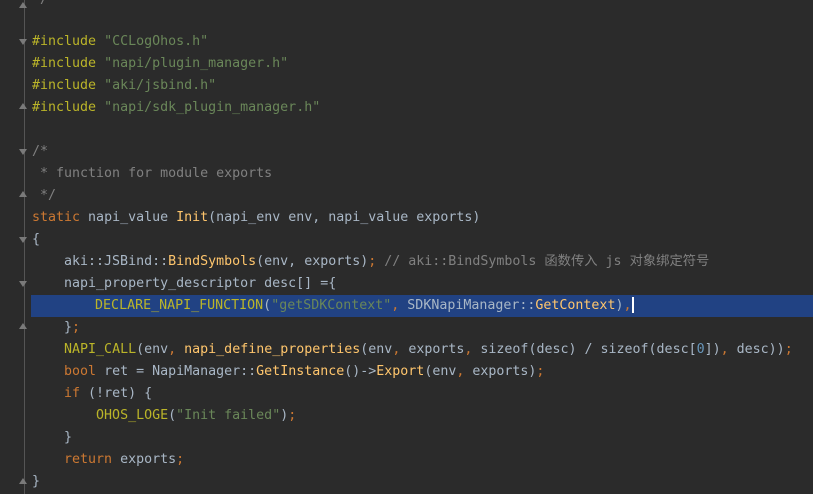 The width and height of the screenshot is (813, 494). I want to click on plain-text: desc)), so click(756, 349).